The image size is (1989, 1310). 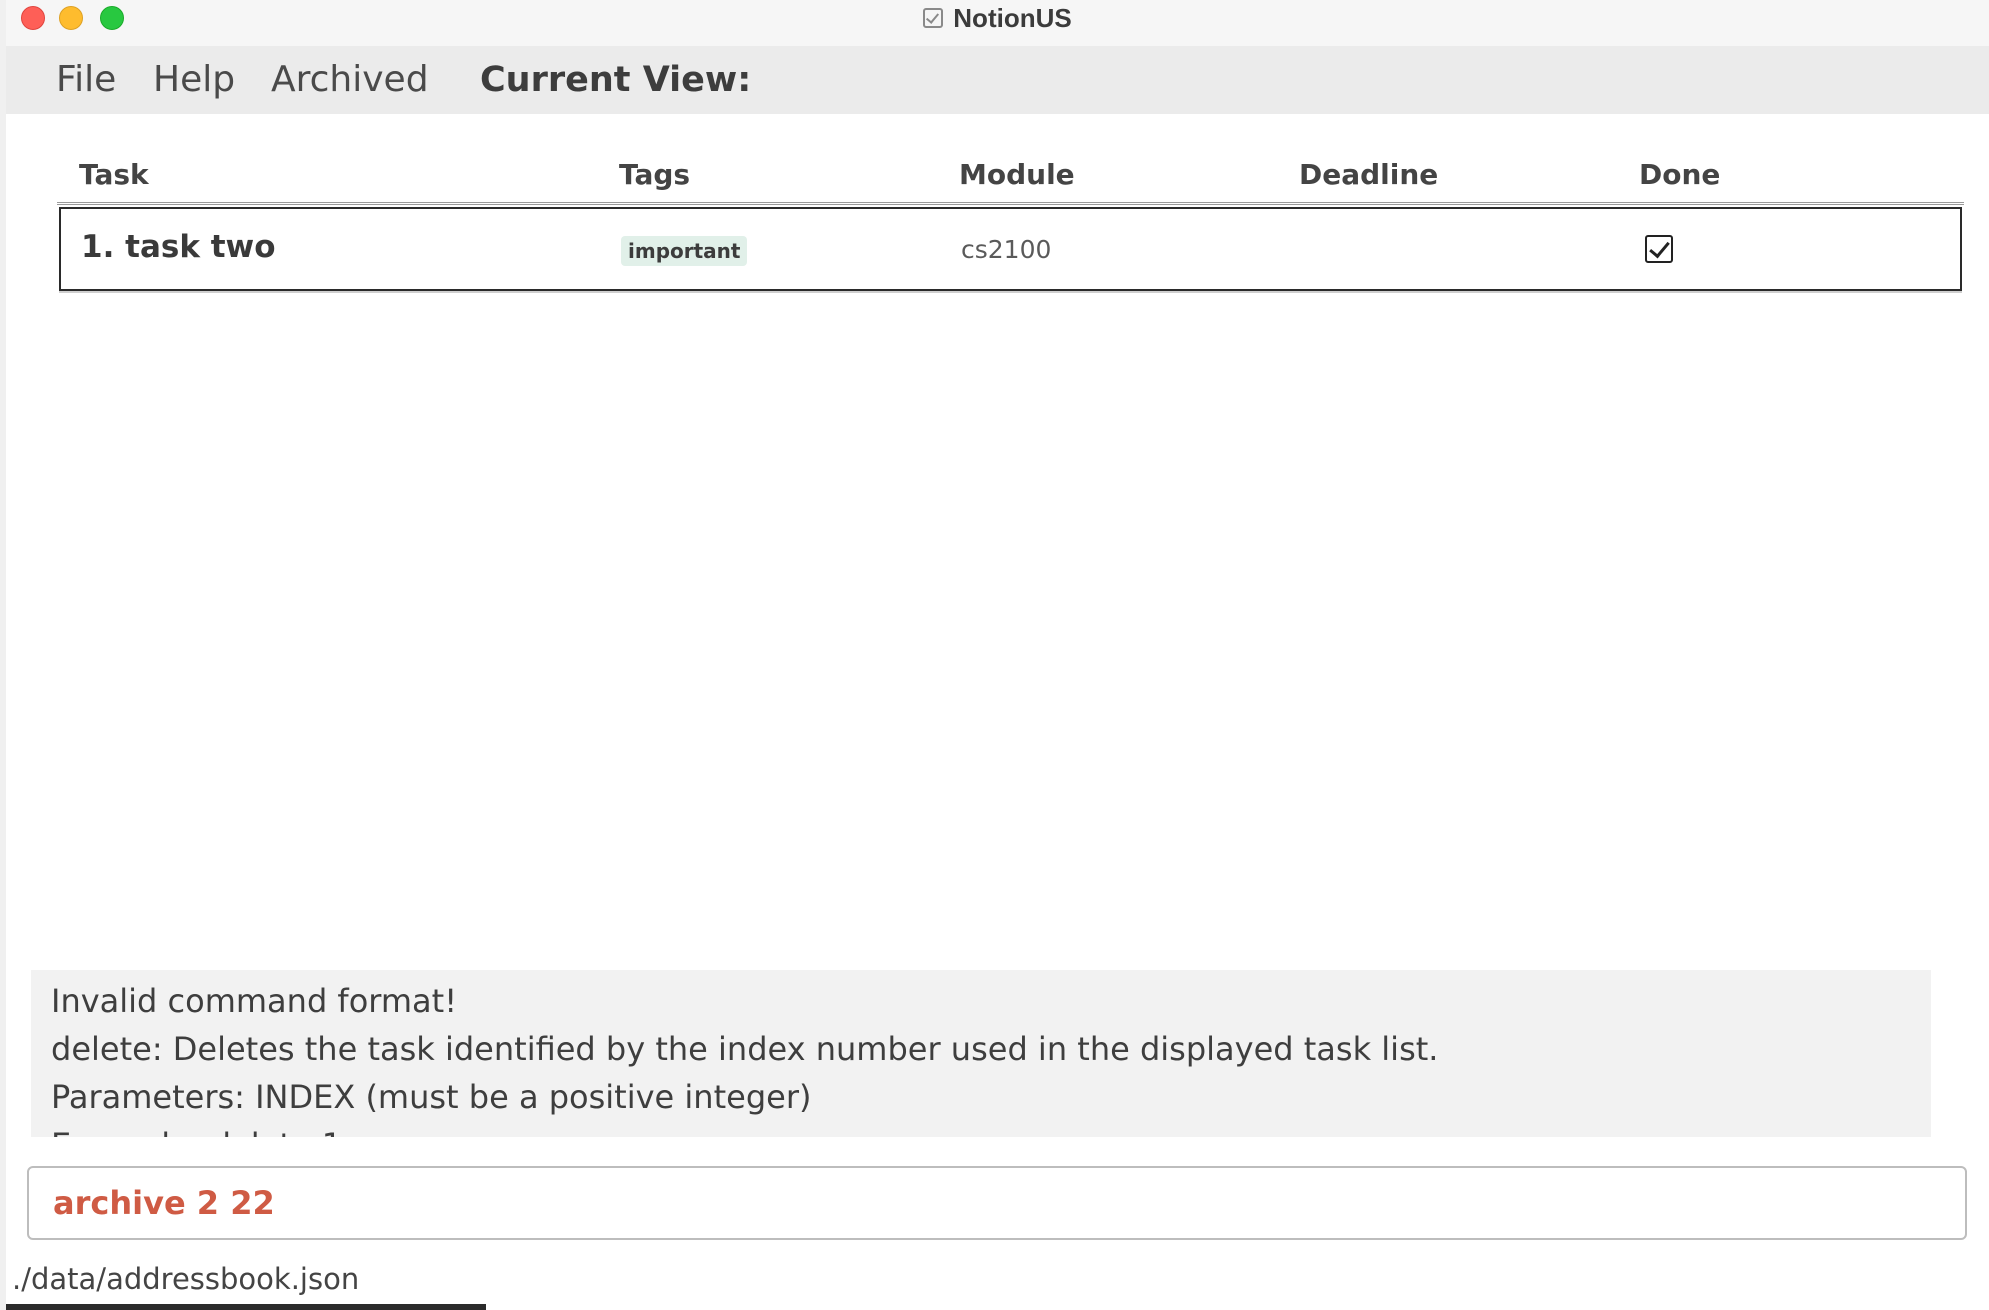 What do you see at coordinates (997, 80) in the screenshot?
I see `menu-bar: File Help Archived Current View:` at bounding box center [997, 80].